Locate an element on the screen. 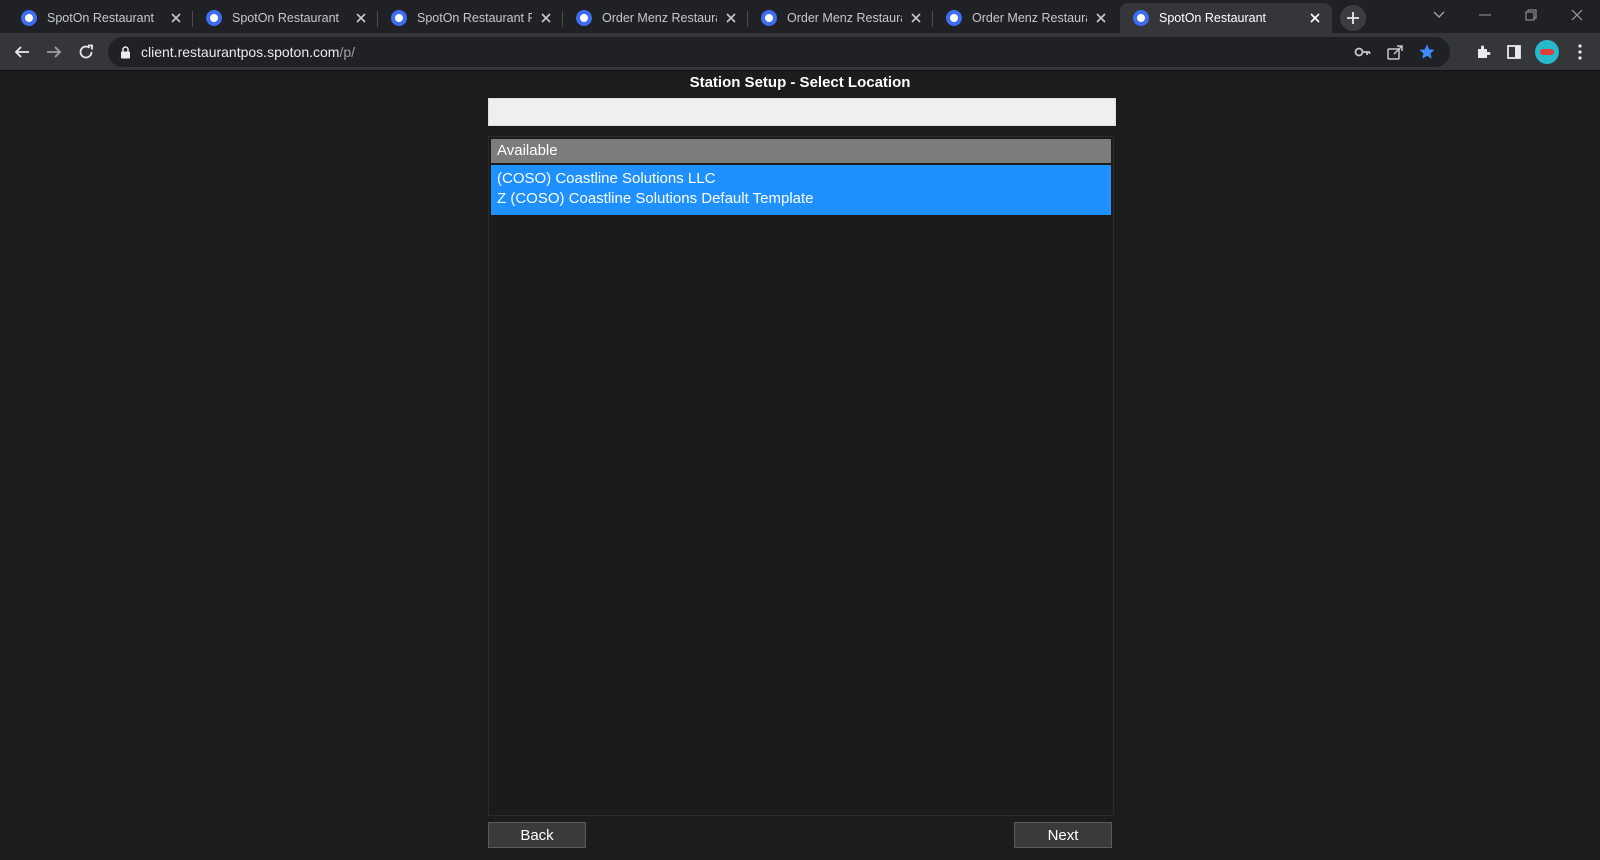  more-vert-icon is located at coordinates (1580, 52).